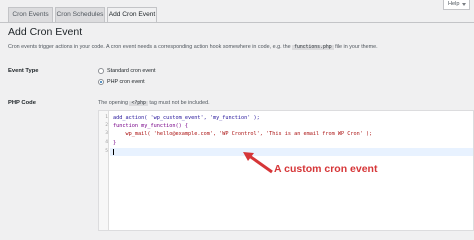  Describe the element at coordinates (138, 103) in the screenshot. I see `php-open-tag-code: <?php` at that location.